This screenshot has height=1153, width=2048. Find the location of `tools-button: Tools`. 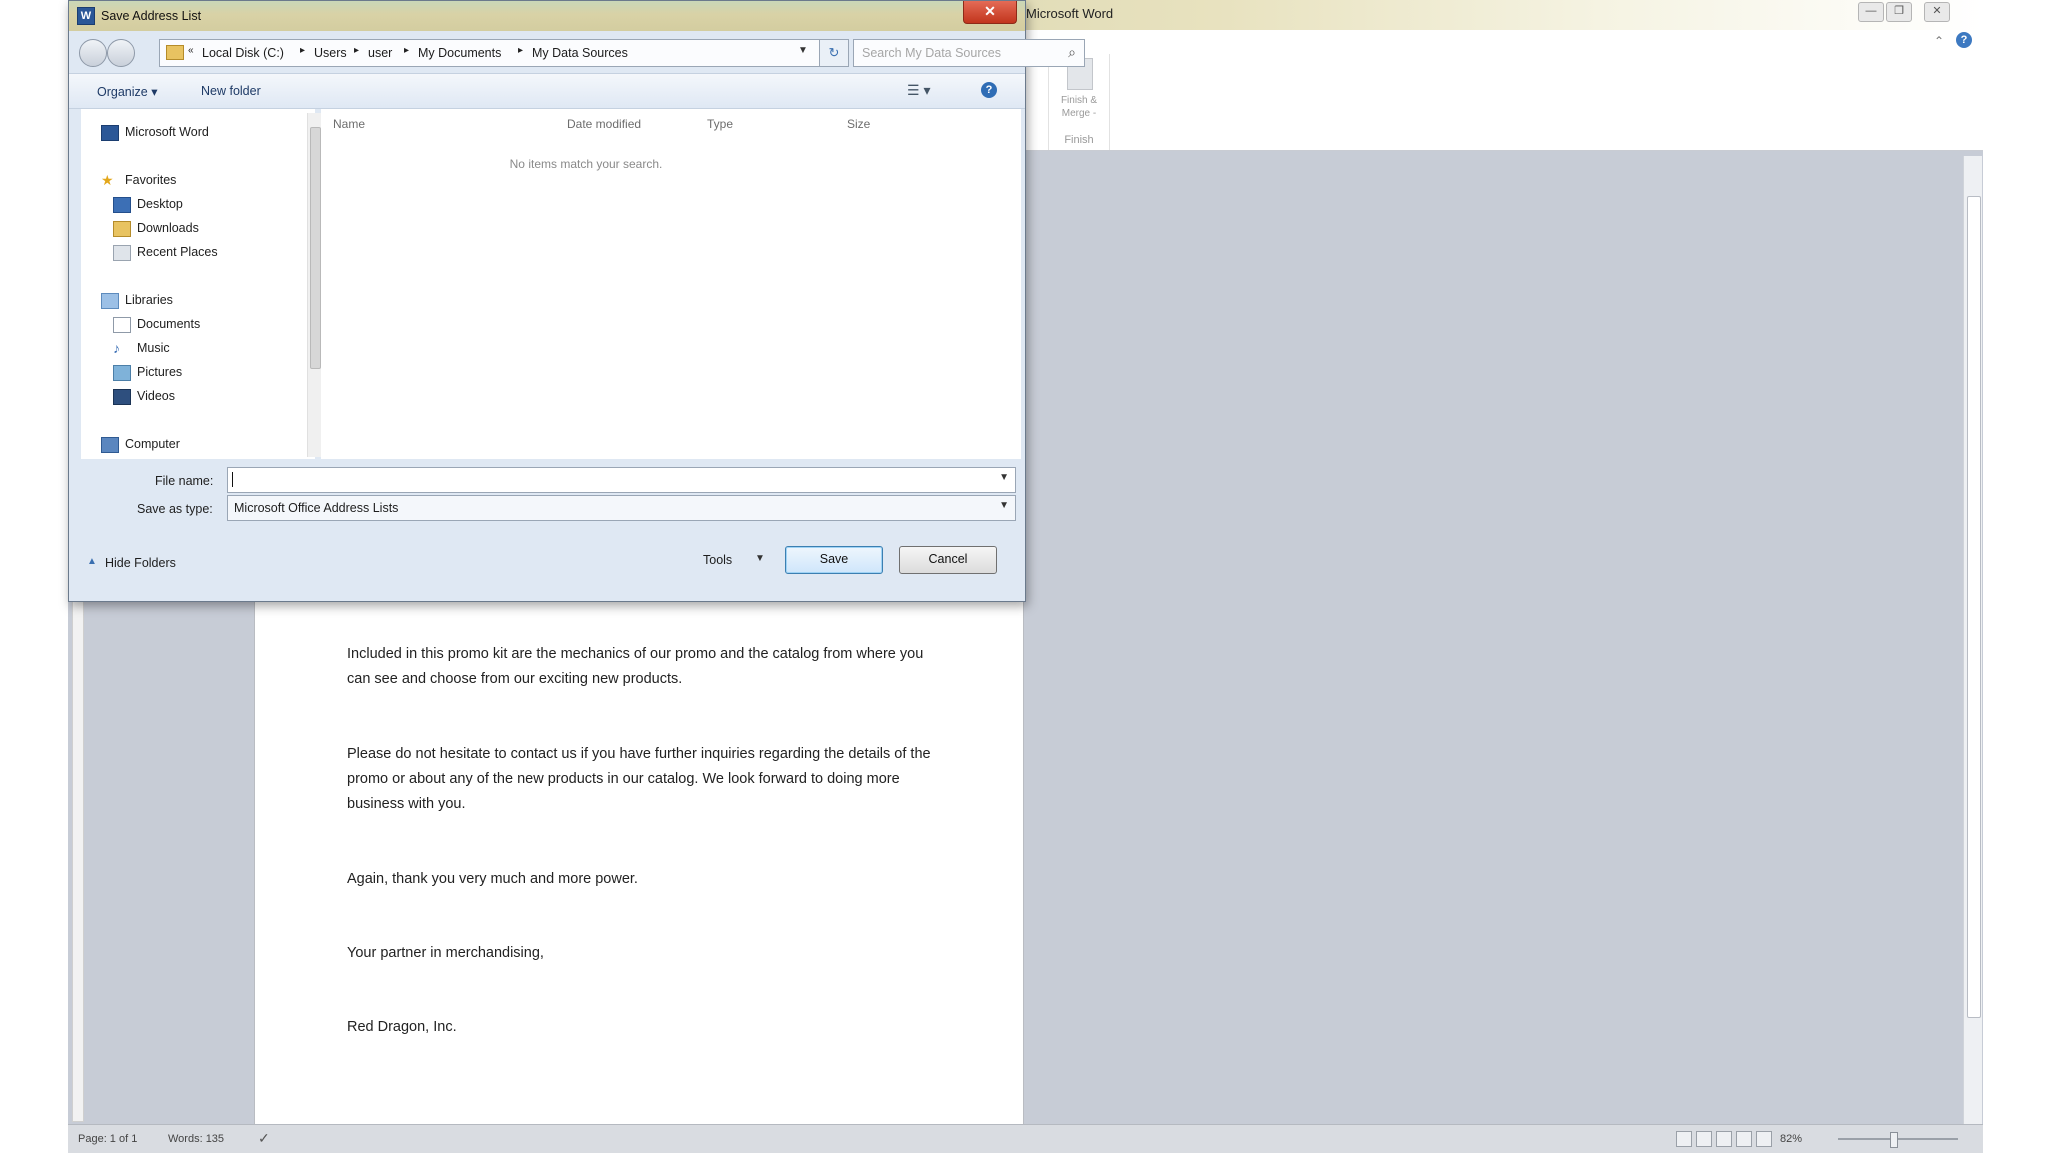

tools-button: Tools is located at coordinates (717, 560).